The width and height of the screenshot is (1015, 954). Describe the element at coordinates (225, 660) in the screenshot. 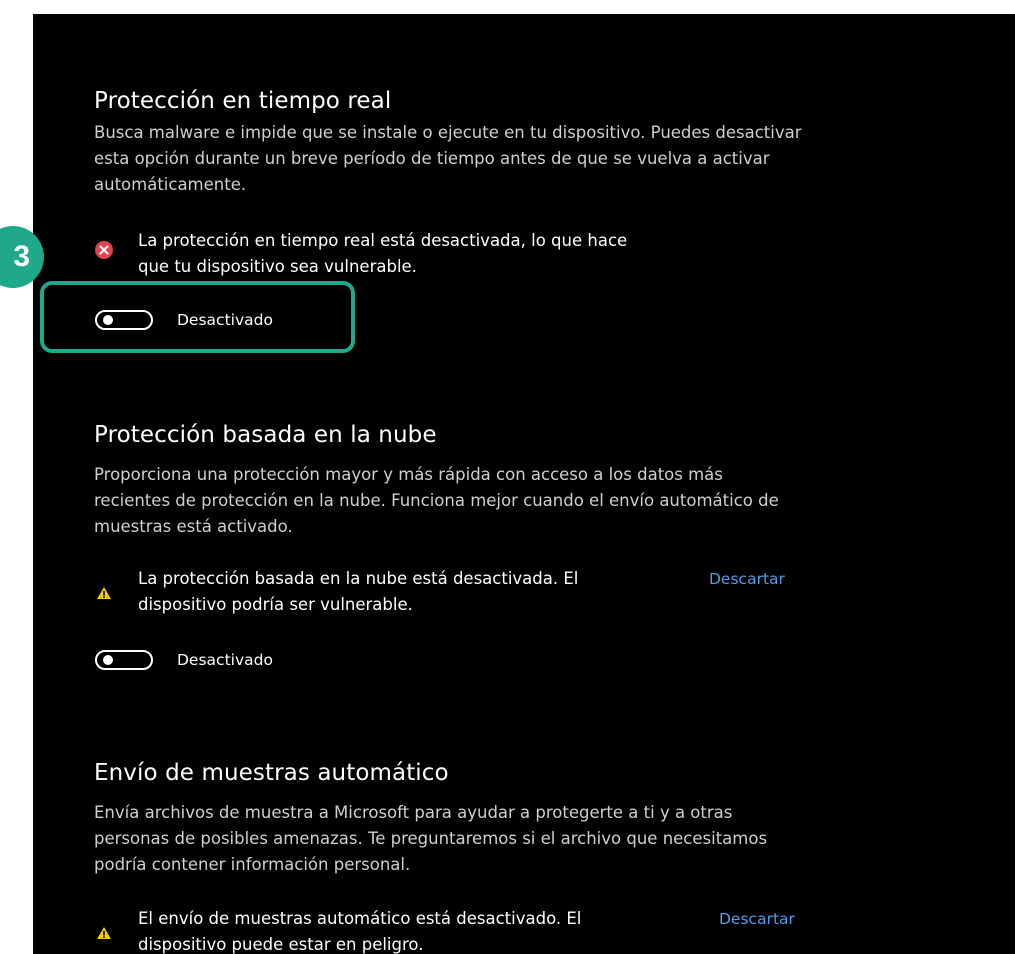

I see `toggle-state-label: Desactivado` at that location.